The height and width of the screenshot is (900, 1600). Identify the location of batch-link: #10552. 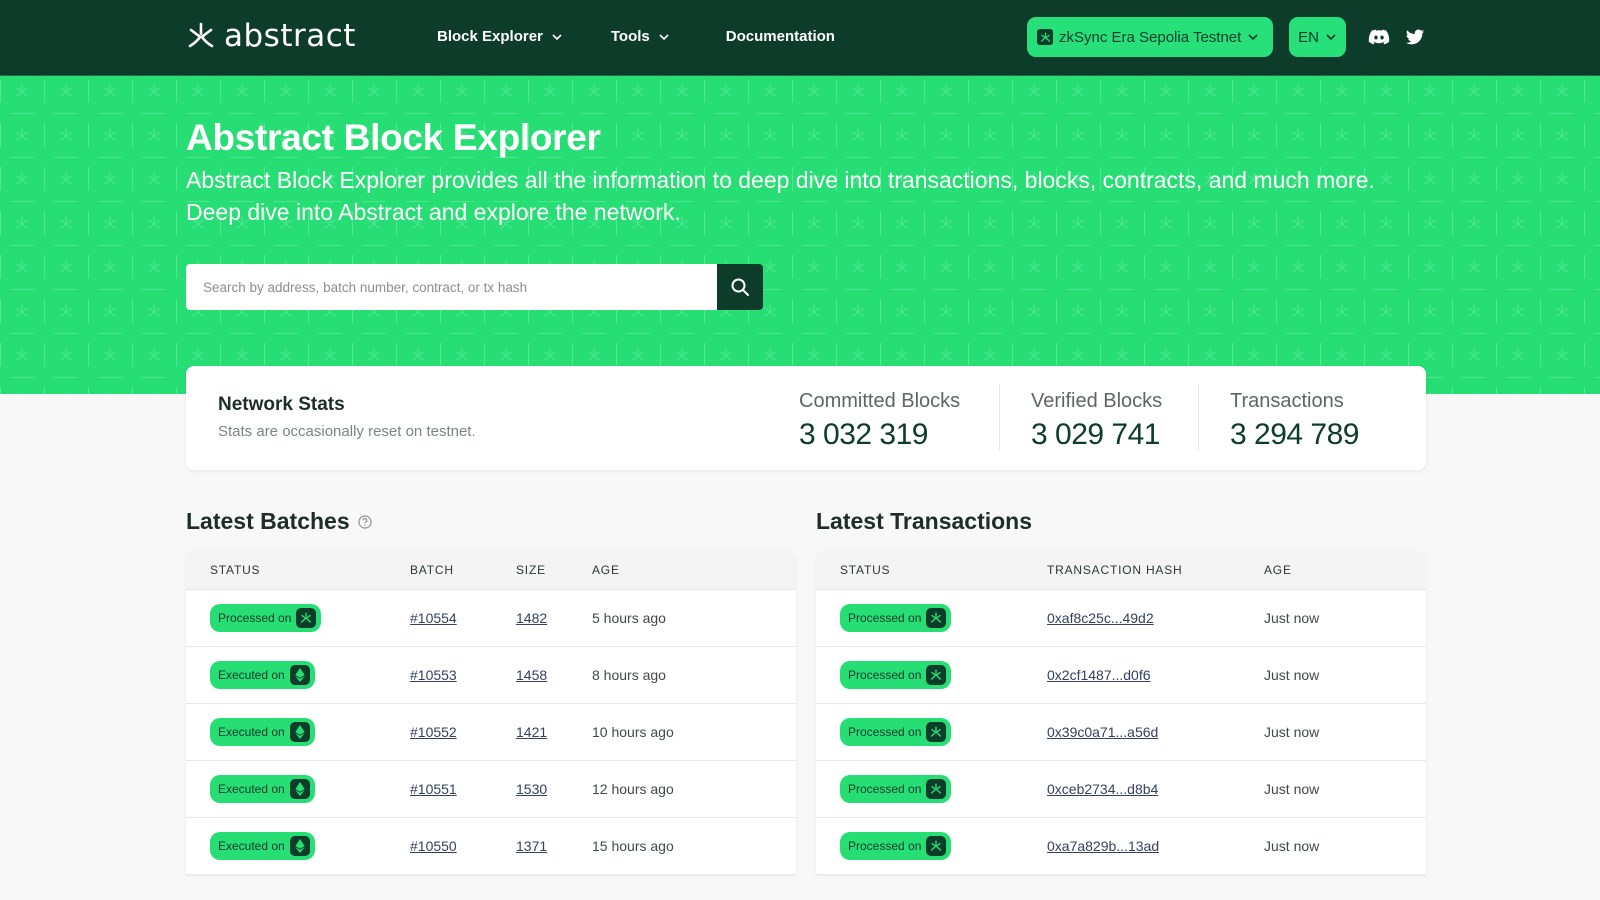
(433, 732).